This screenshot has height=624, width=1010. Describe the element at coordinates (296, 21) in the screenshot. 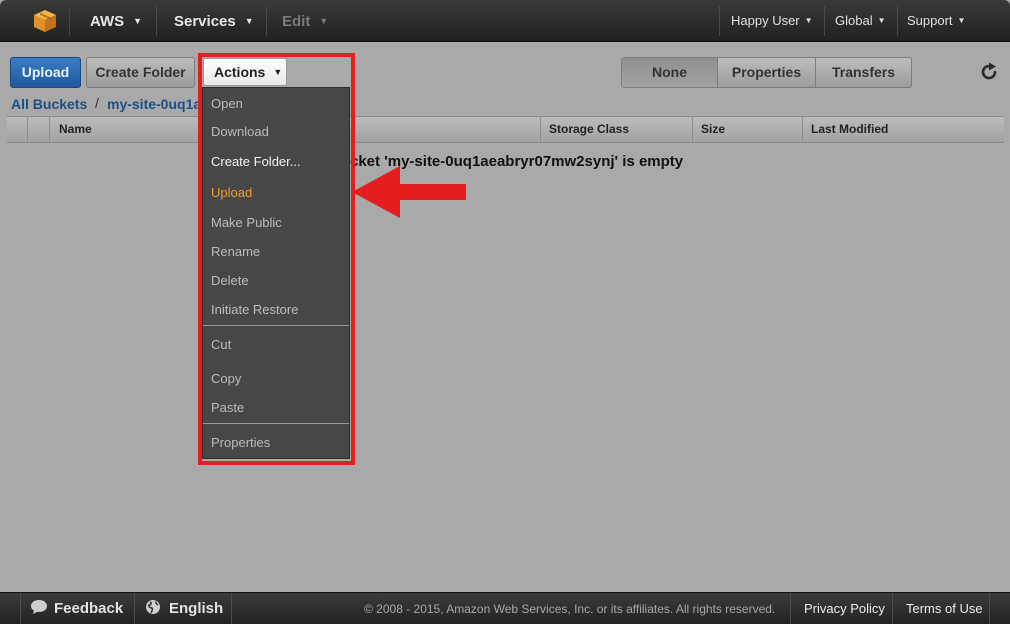

I see `edit-menu-label: Edit` at that location.